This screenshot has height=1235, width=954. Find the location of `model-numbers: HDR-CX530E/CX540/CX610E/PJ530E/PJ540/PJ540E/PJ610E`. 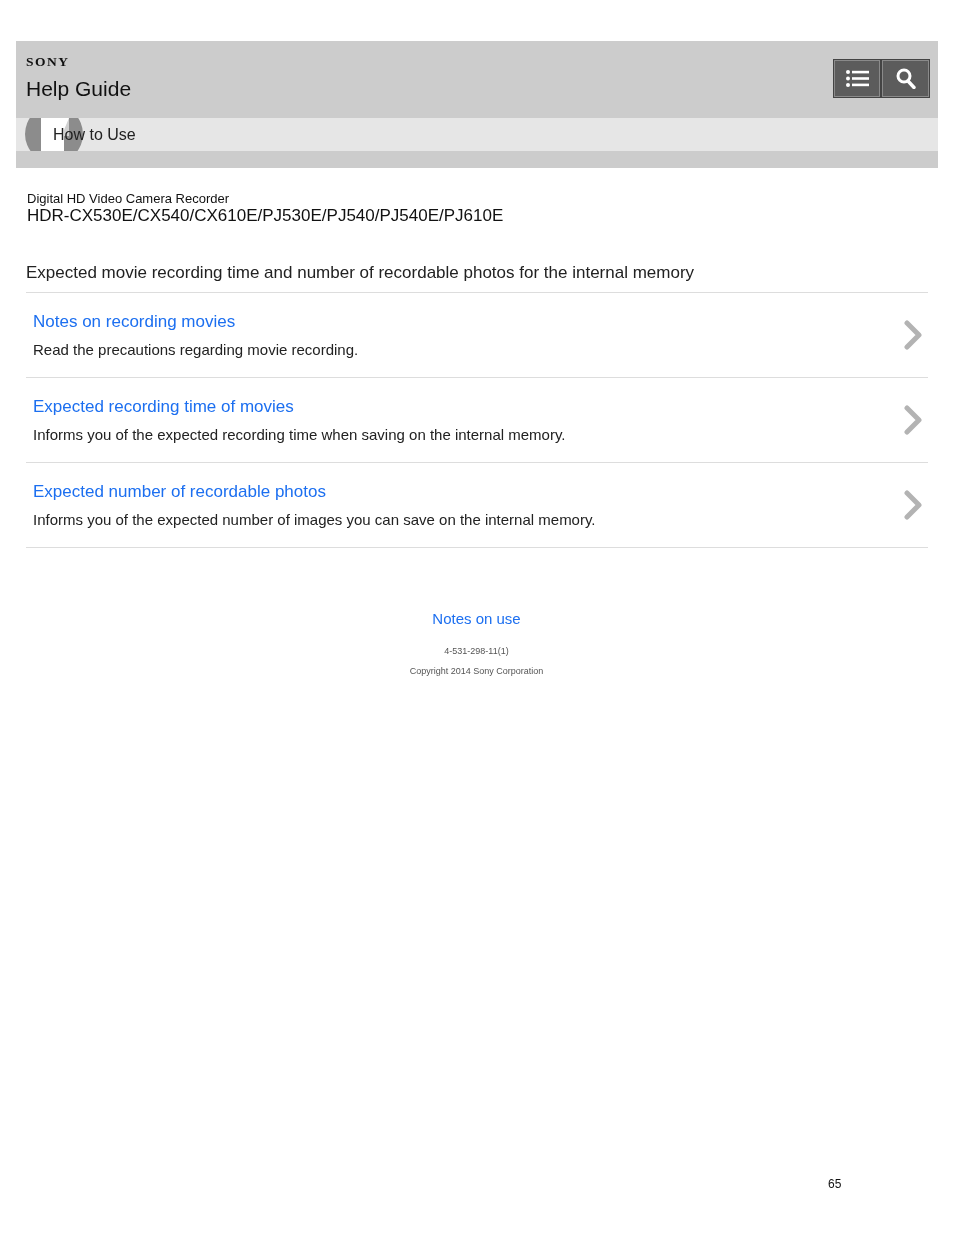

model-numbers: HDR-CX530E/CX540/CX610E/PJ530E/PJ540/PJ540E/PJ610E is located at coordinates (266, 216).